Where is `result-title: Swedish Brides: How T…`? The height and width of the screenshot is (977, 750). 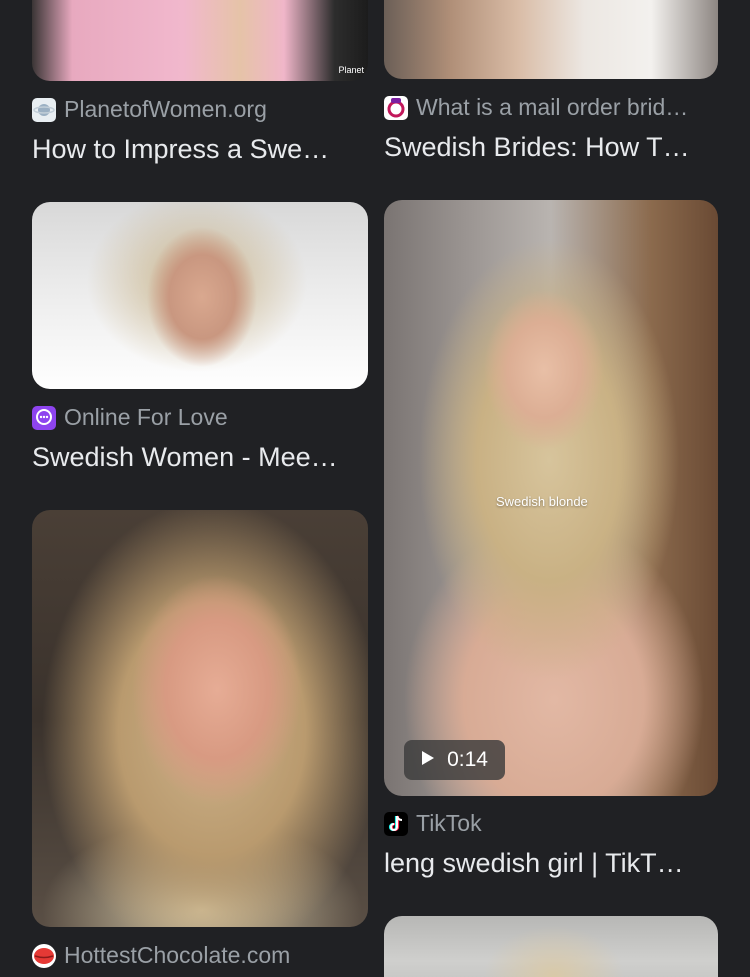 result-title: Swedish Brides: How T… is located at coordinates (537, 147).